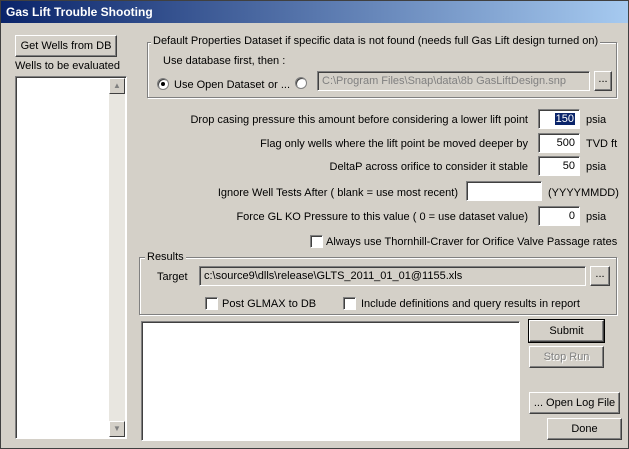 This screenshot has height=449, width=629. What do you see at coordinates (71, 257) in the screenshot?
I see `wells-list: ▲ ▼` at bounding box center [71, 257].